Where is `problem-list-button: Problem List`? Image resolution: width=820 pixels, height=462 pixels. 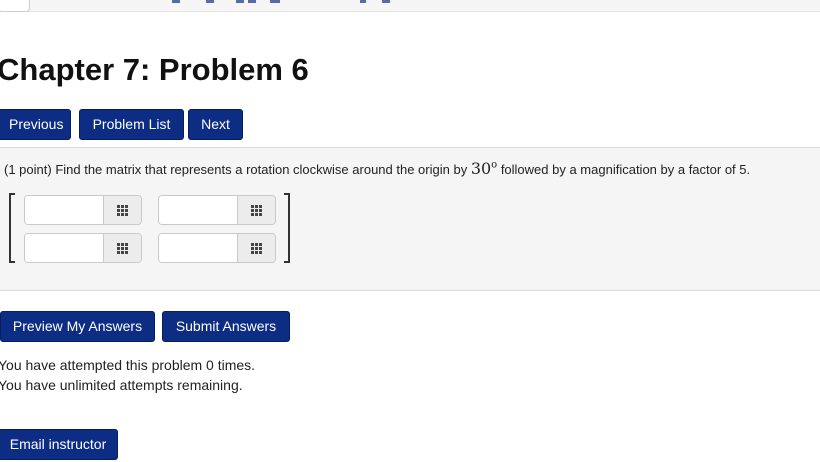 problem-list-button: Problem List is located at coordinates (131, 124).